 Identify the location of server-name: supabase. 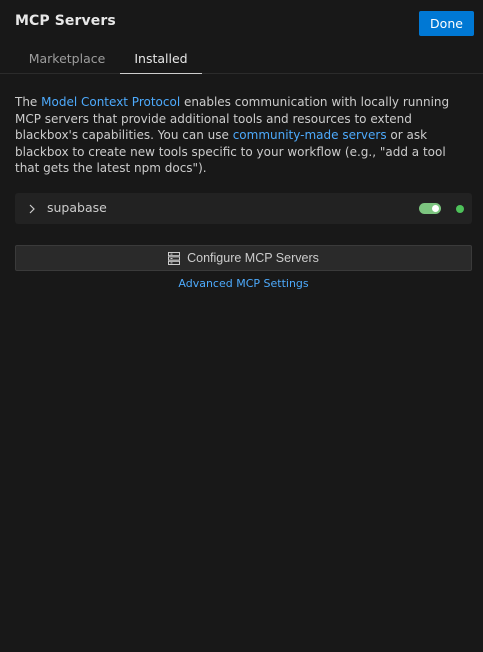
(77, 207).